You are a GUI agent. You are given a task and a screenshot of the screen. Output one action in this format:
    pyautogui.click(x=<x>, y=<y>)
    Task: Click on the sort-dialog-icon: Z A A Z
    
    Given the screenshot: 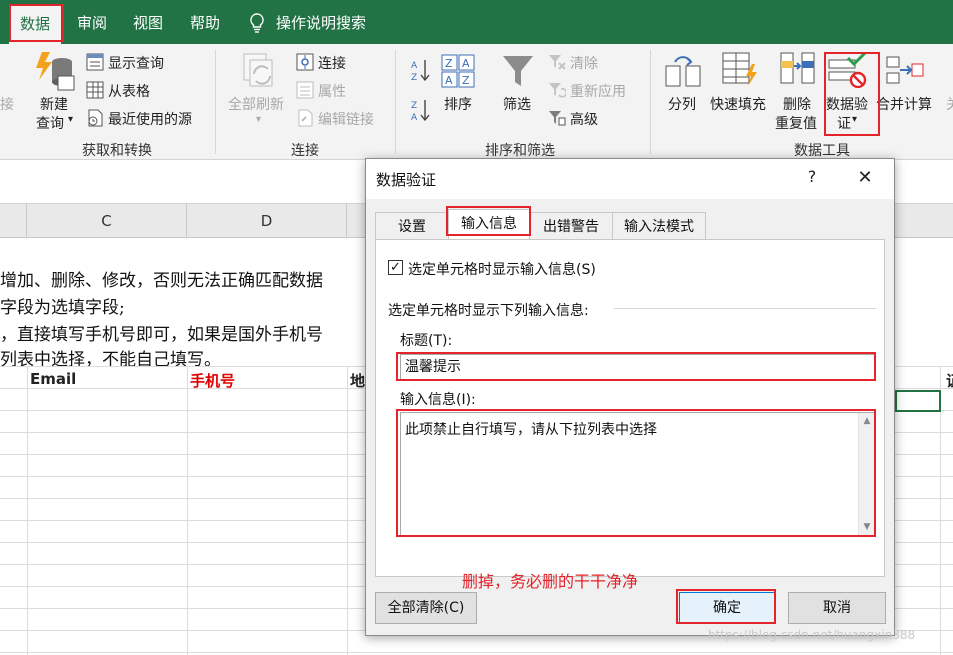 What is the action you would take?
    pyautogui.click(x=458, y=71)
    